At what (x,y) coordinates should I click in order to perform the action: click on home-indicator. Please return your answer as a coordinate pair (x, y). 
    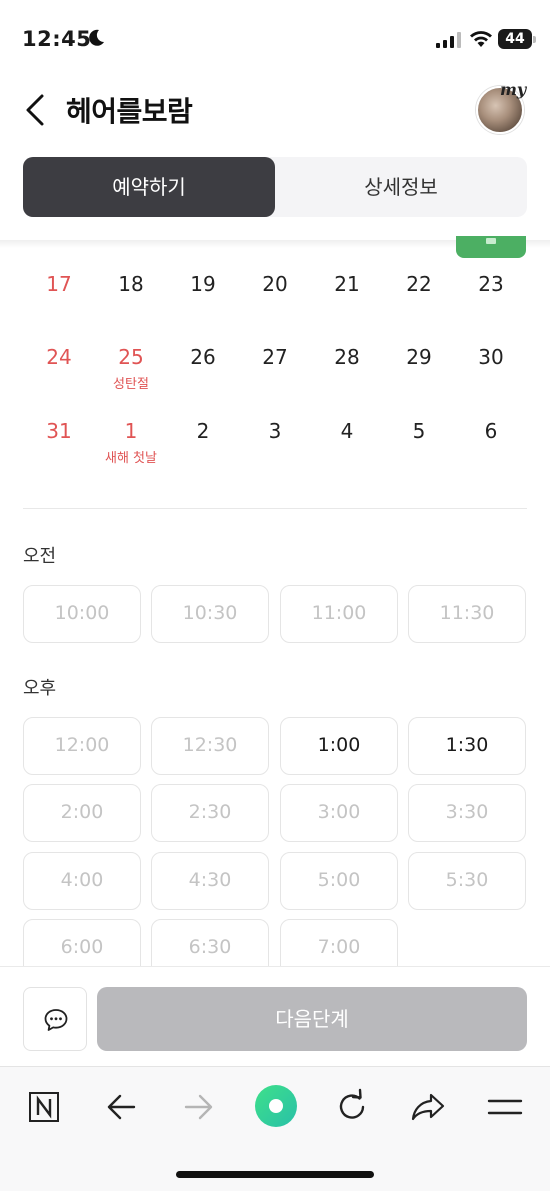
    Looking at the image, I should click on (275, 1174).